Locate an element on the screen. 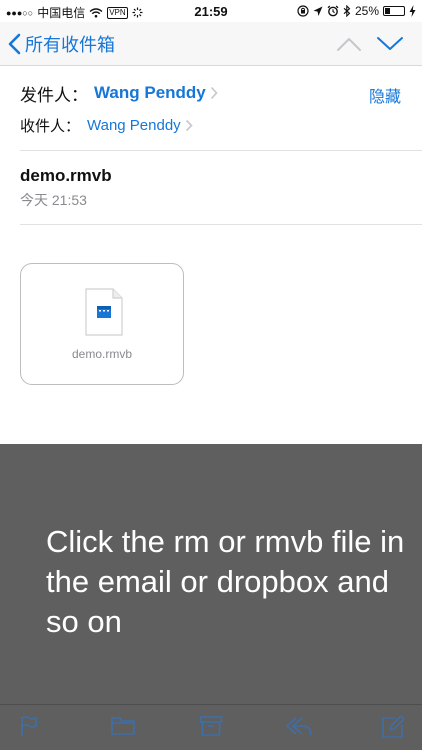  flag-icon is located at coordinates (29, 726).